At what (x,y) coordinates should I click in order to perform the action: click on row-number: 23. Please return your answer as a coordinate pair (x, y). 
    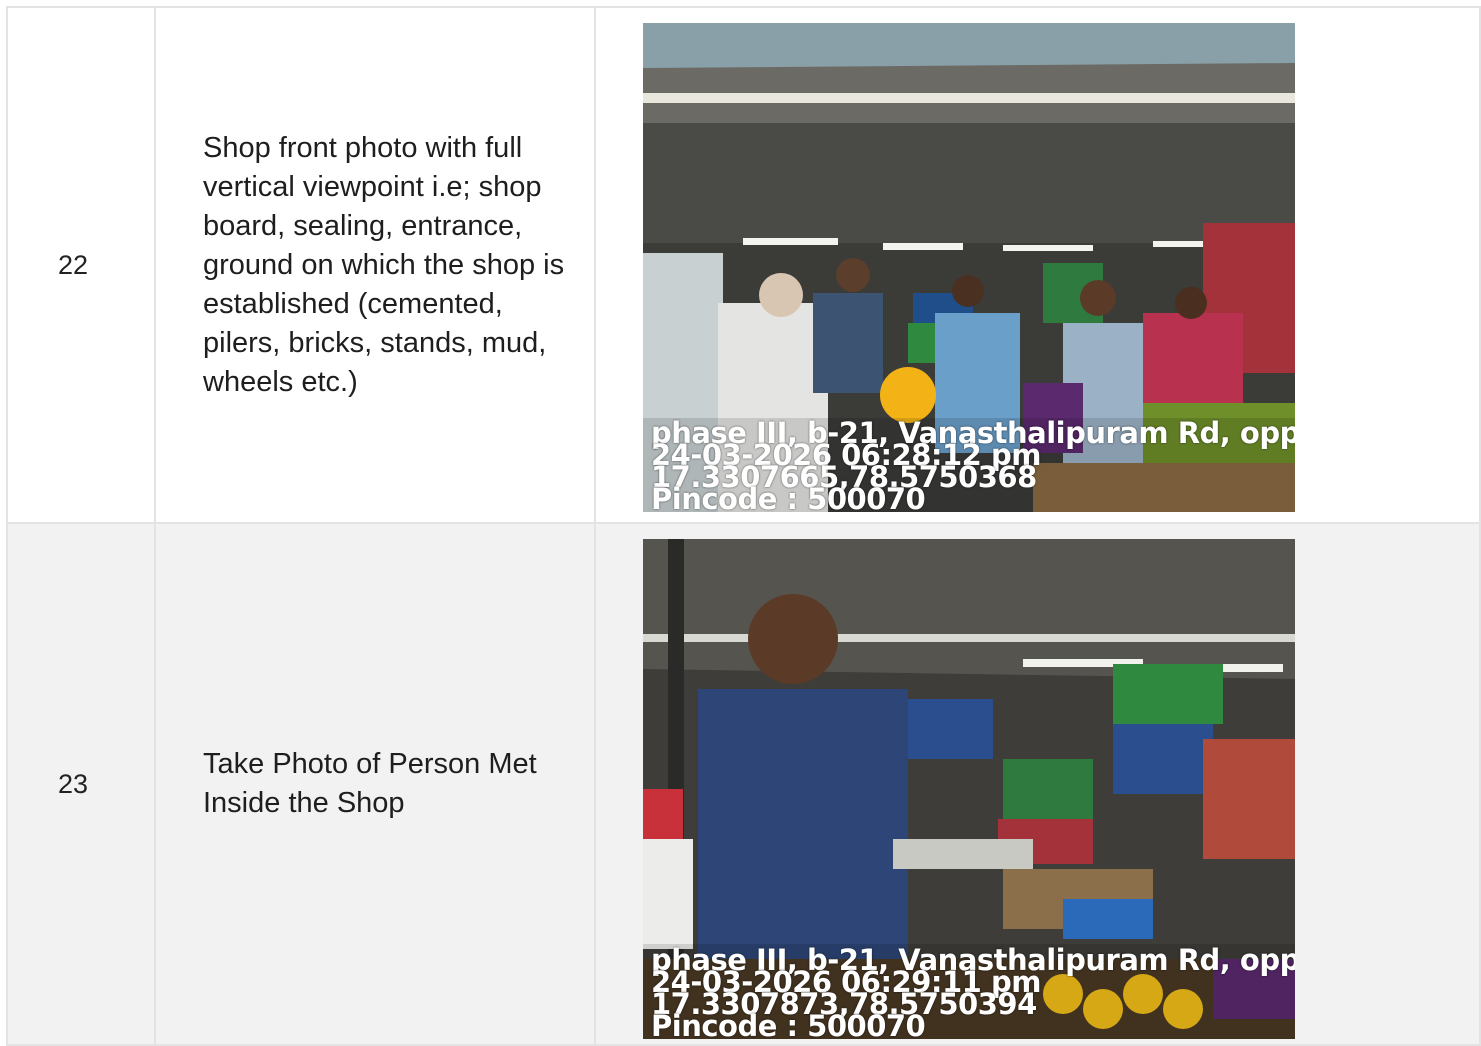
    Looking at the image, I should click on (81, 784).